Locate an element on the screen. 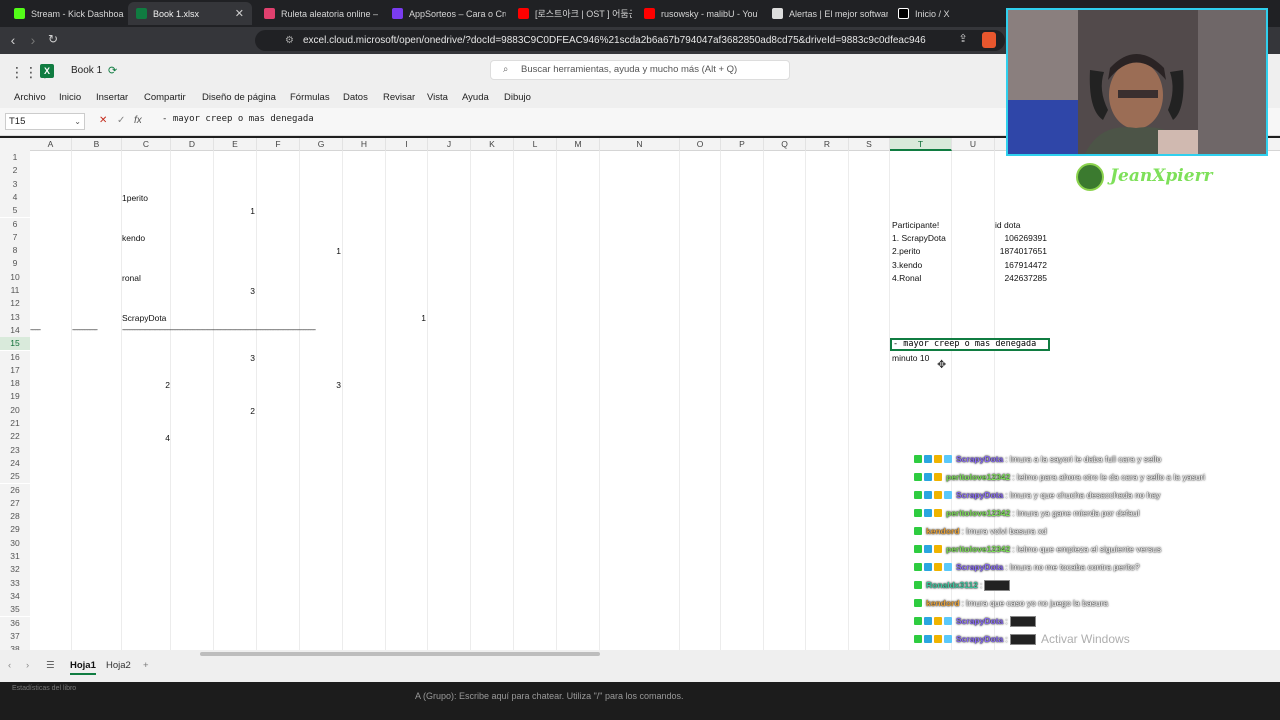  row-header-14: 14 is located at coordinates (15, 330).